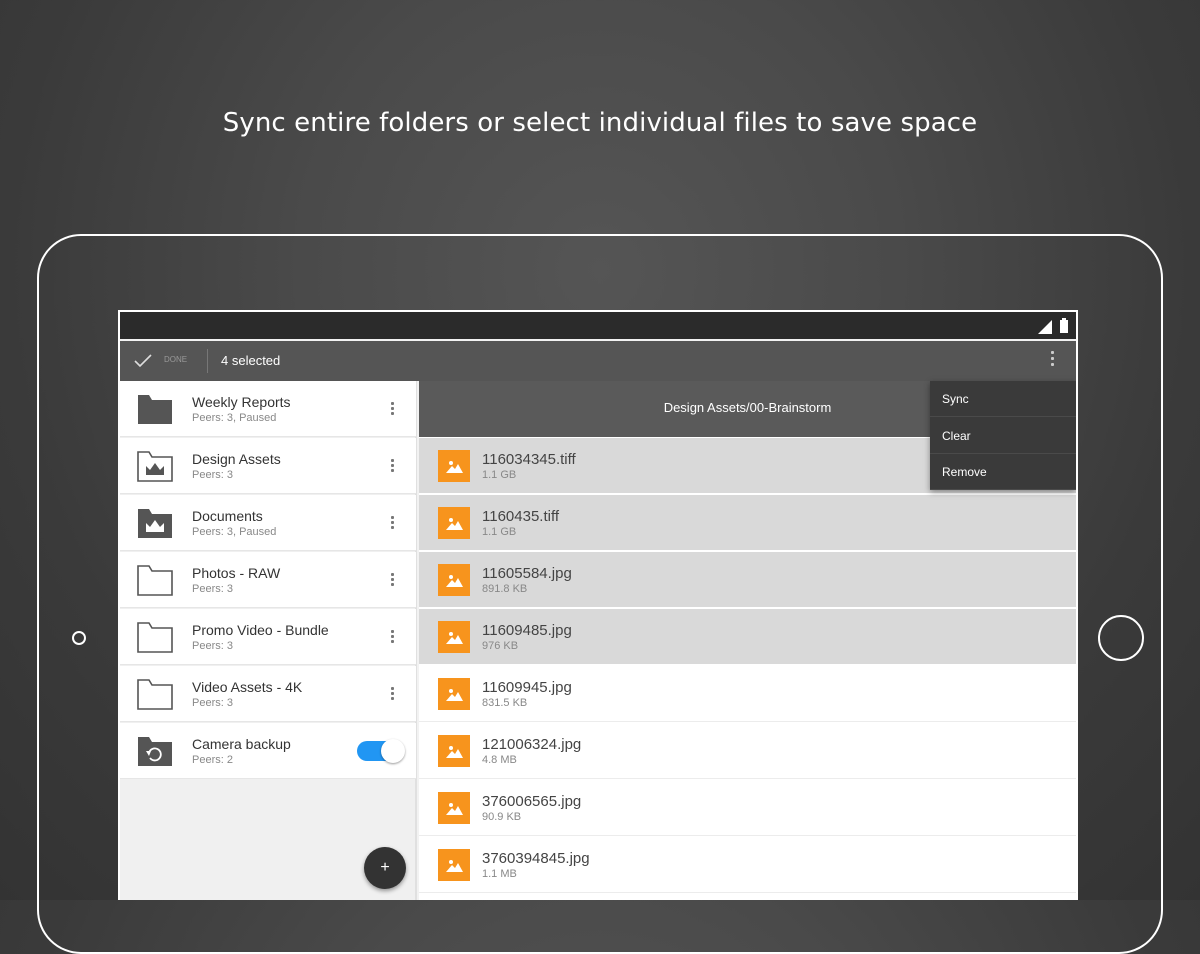 This screenshot has height=954, width=1200. What do you see at coordinates (1045, 327) in the screenshot?
I see `signal-icon` at bounding box center [1045, 327].